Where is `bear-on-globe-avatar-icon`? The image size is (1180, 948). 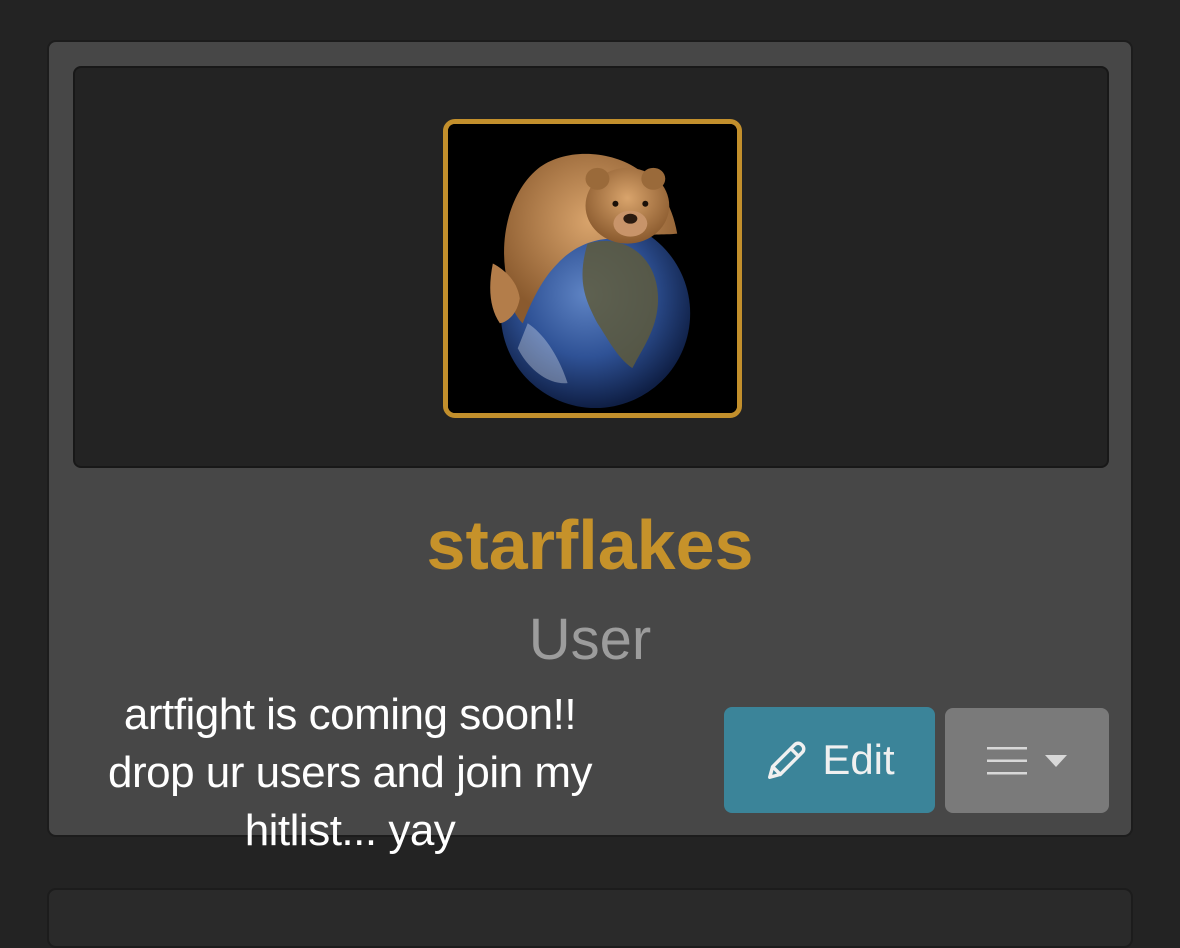 bear-on-globe-avatar-icon is located at coordinates (592, 268).